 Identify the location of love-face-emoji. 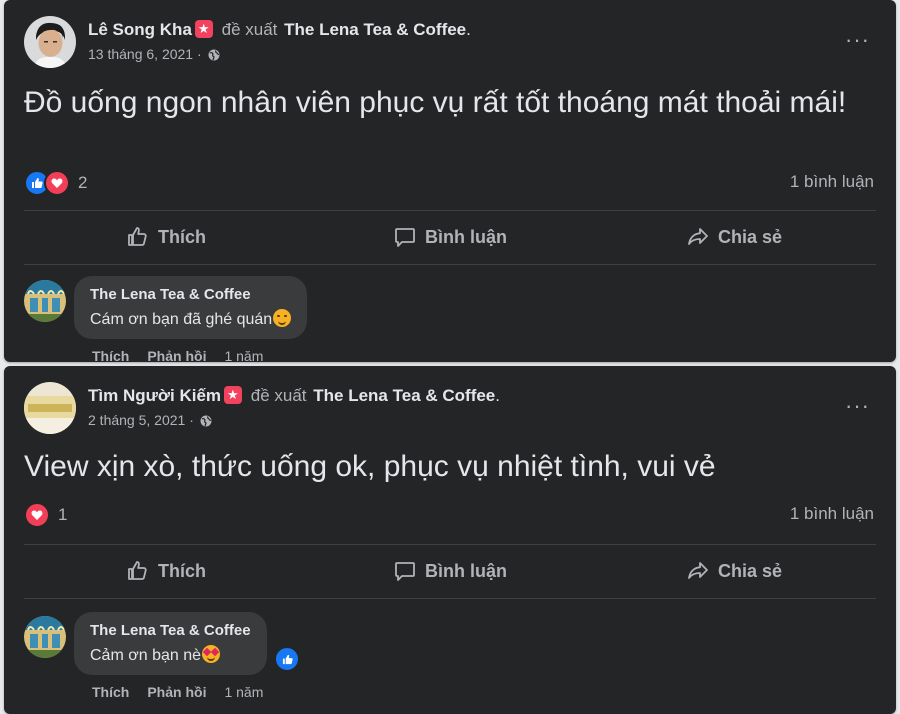
(211, 654).